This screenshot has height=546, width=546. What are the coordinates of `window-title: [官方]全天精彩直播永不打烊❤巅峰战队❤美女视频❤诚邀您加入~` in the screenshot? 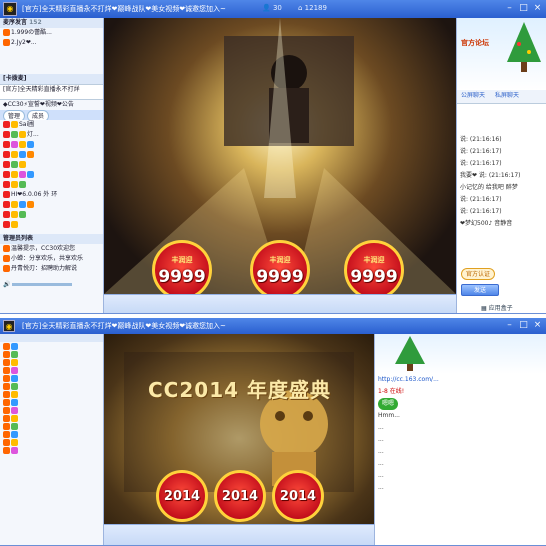 It's located at (124, 9).